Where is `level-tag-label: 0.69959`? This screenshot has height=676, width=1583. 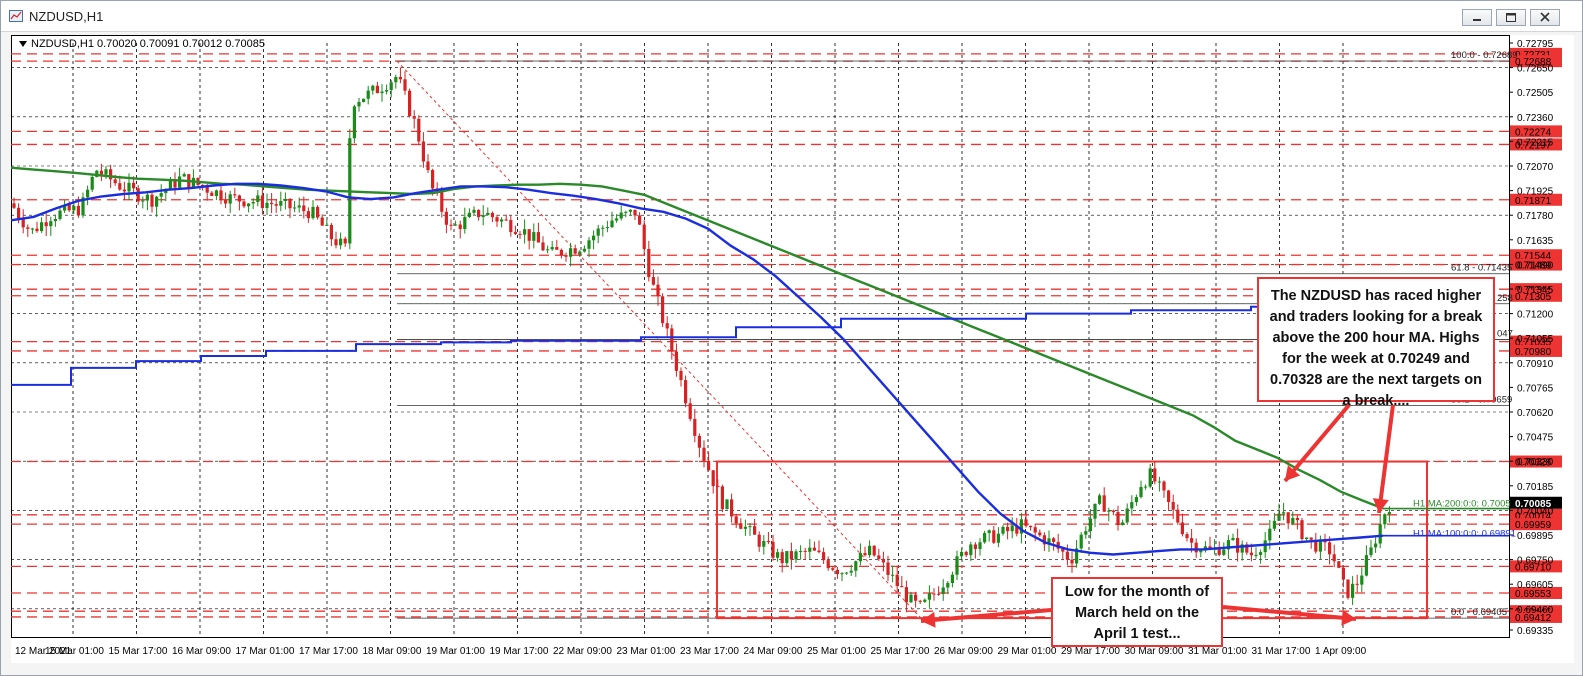 level-tag-label: 0.69959 is located at coordinates (1533, 525).